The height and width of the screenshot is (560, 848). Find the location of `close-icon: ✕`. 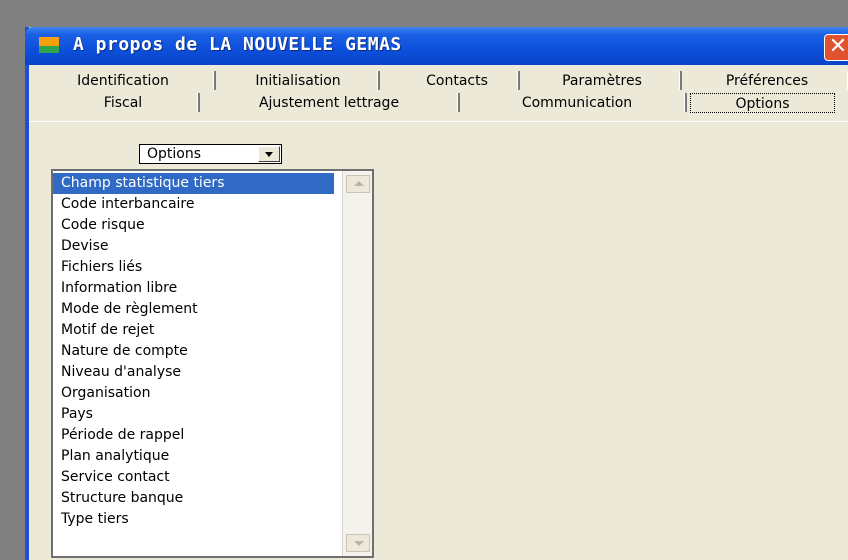

close-icon: ✕ is located at coordinates (838, 46).